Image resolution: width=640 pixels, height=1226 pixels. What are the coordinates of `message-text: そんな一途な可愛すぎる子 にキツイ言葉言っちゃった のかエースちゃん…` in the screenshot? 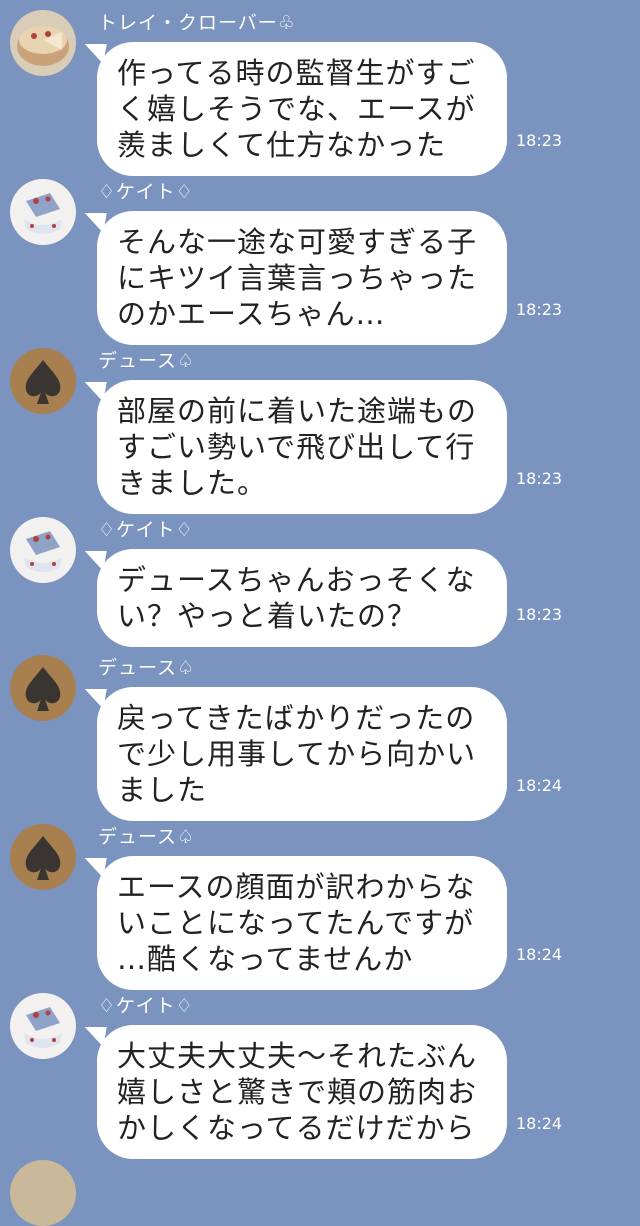 It's located at (297, 278).